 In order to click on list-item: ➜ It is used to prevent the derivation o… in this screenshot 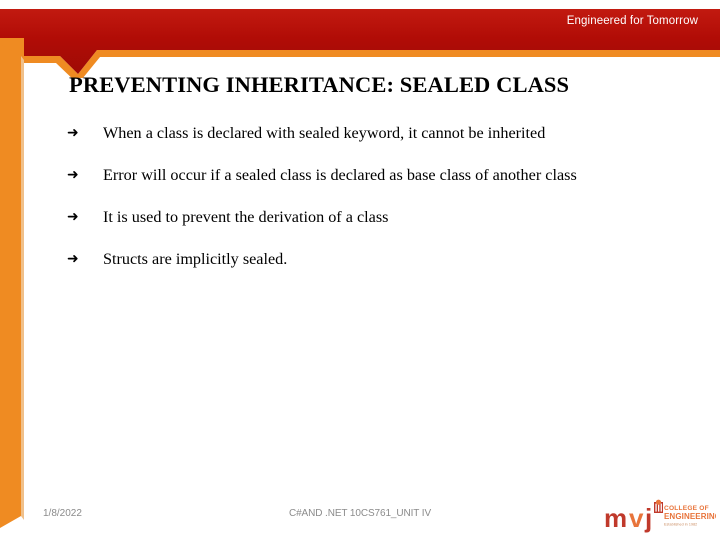, I will do `click(376, 217)`.